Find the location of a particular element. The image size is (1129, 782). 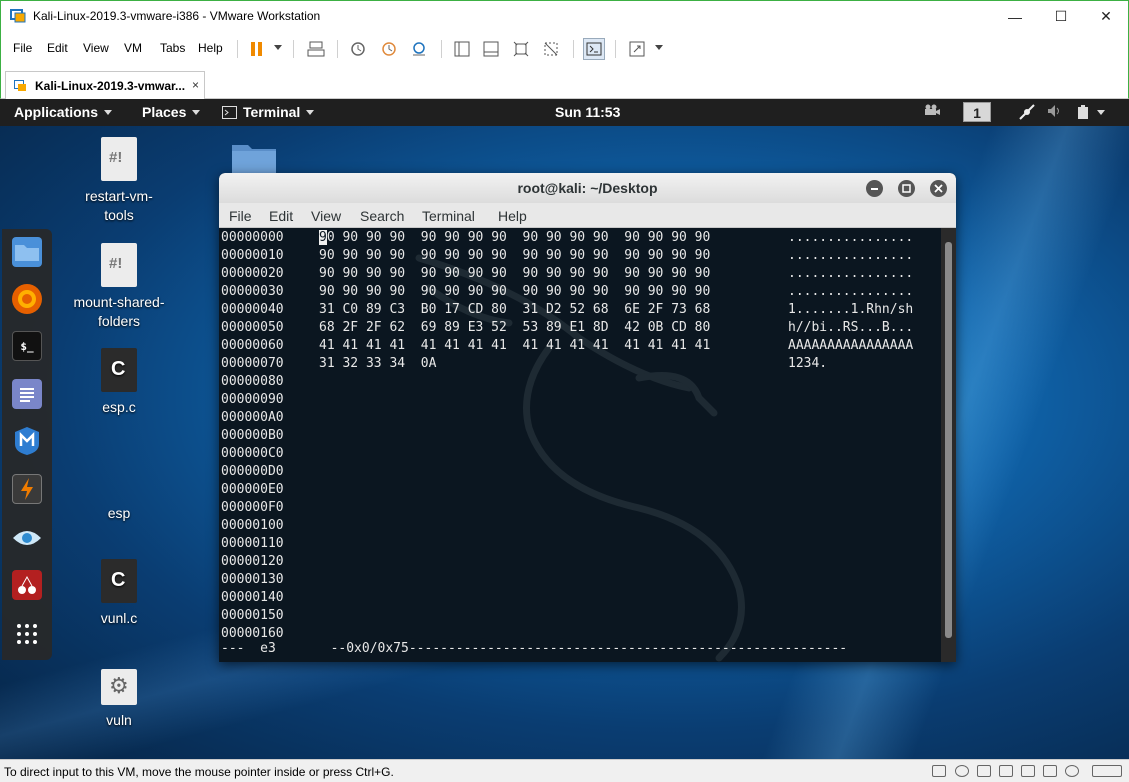

cherry-icon is located at coordinates (27, 584).